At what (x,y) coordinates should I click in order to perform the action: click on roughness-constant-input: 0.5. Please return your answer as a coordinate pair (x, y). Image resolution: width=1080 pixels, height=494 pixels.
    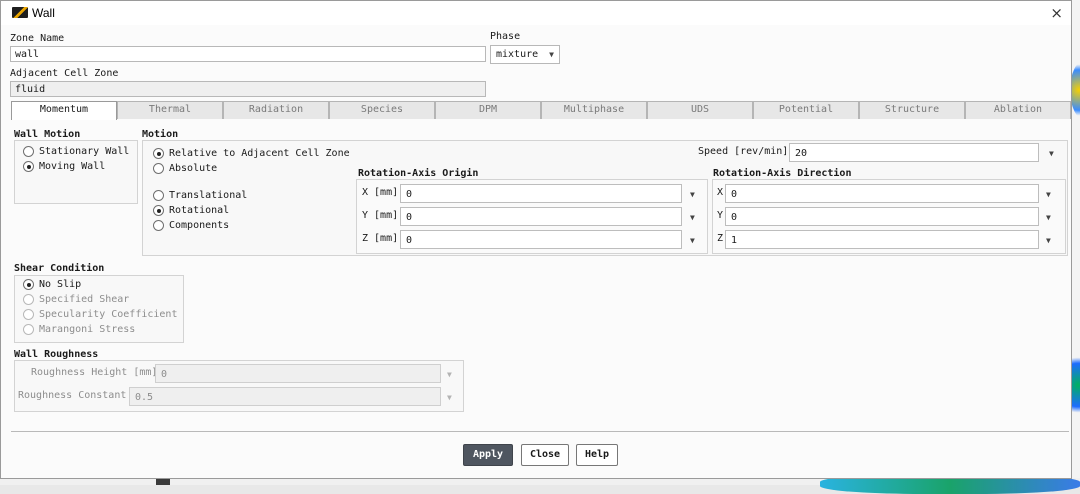
    Looking at the image, I should click on (285, 396).